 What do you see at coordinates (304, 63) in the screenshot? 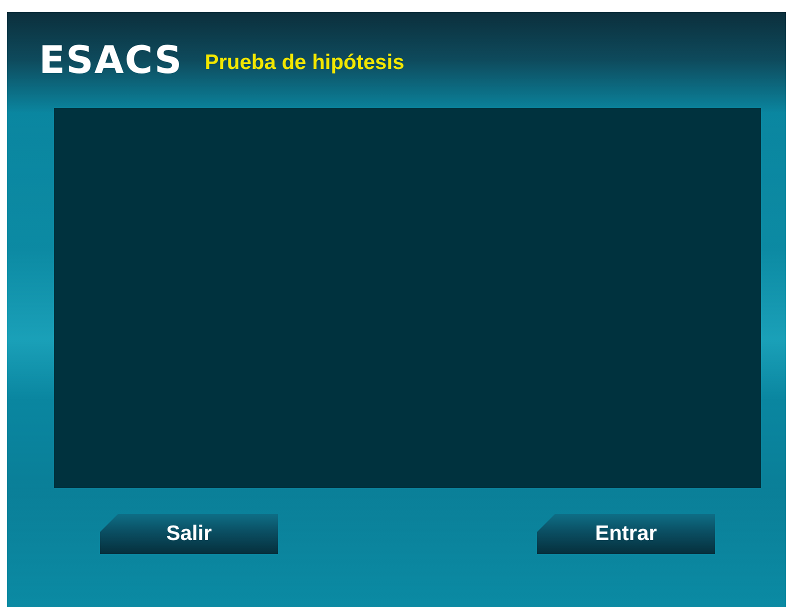
I see `page-title: Prueba de hipótesis` at bounding box center [304, 63].